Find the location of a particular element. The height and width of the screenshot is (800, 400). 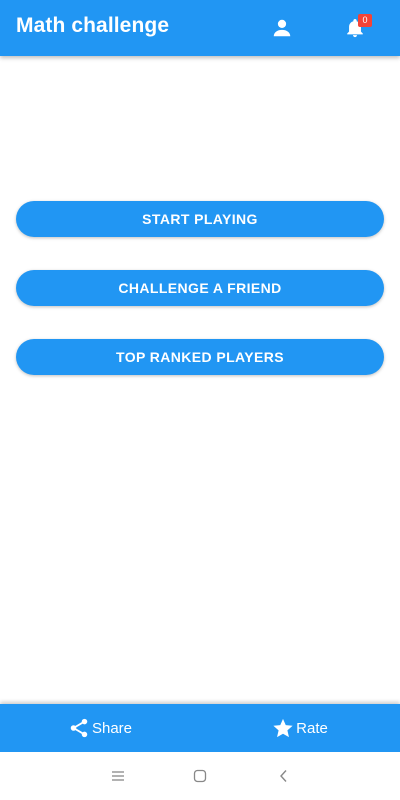

app-title: Math challenge is located at coordinates (93, 25).